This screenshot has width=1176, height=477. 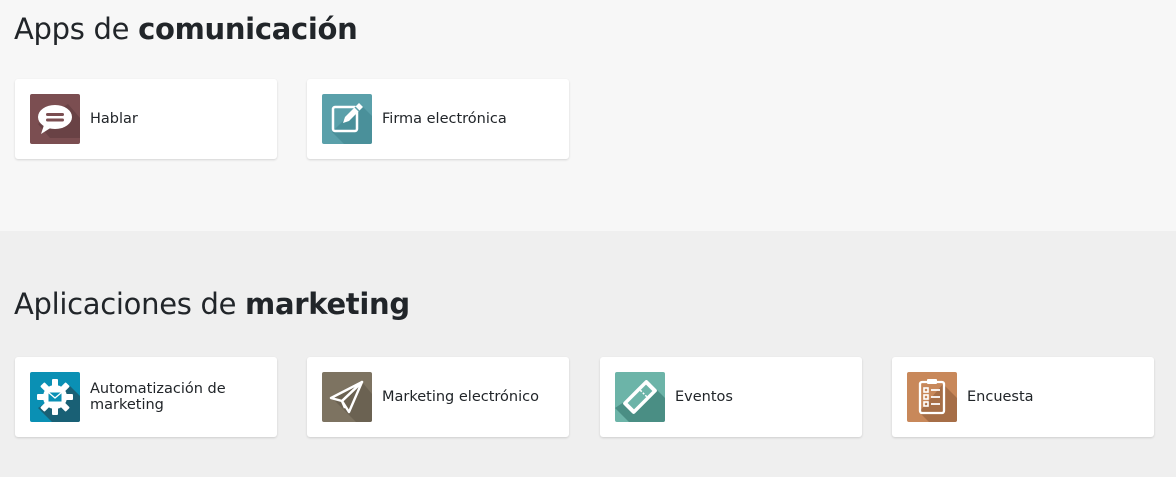 What do you see at coordinates (55, 119) in the screenshot?
I see `chat-bubble-icon` at bounding box center [55, 119].